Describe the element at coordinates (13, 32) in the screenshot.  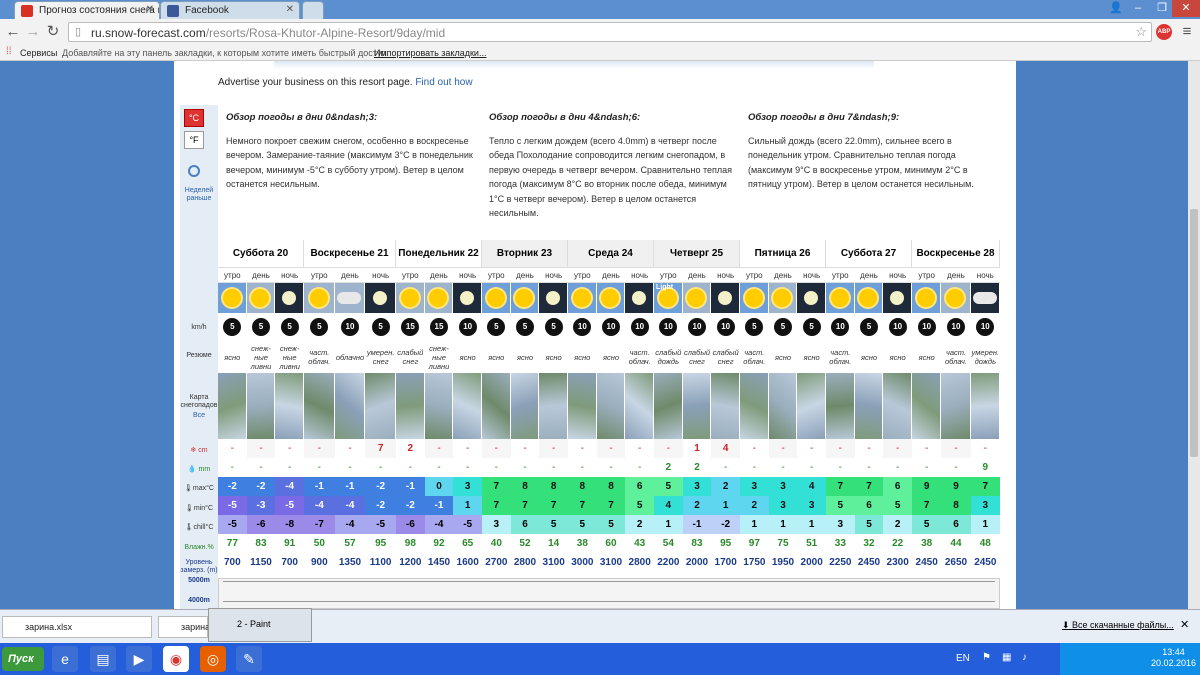
I see `back-icon: ←` at that location.